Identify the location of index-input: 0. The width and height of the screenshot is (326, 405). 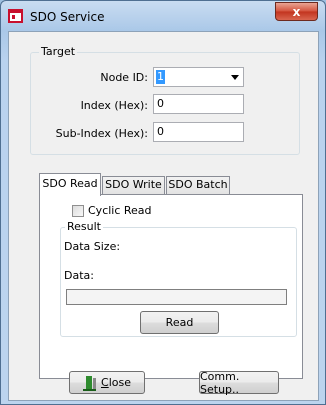
(198, 104).